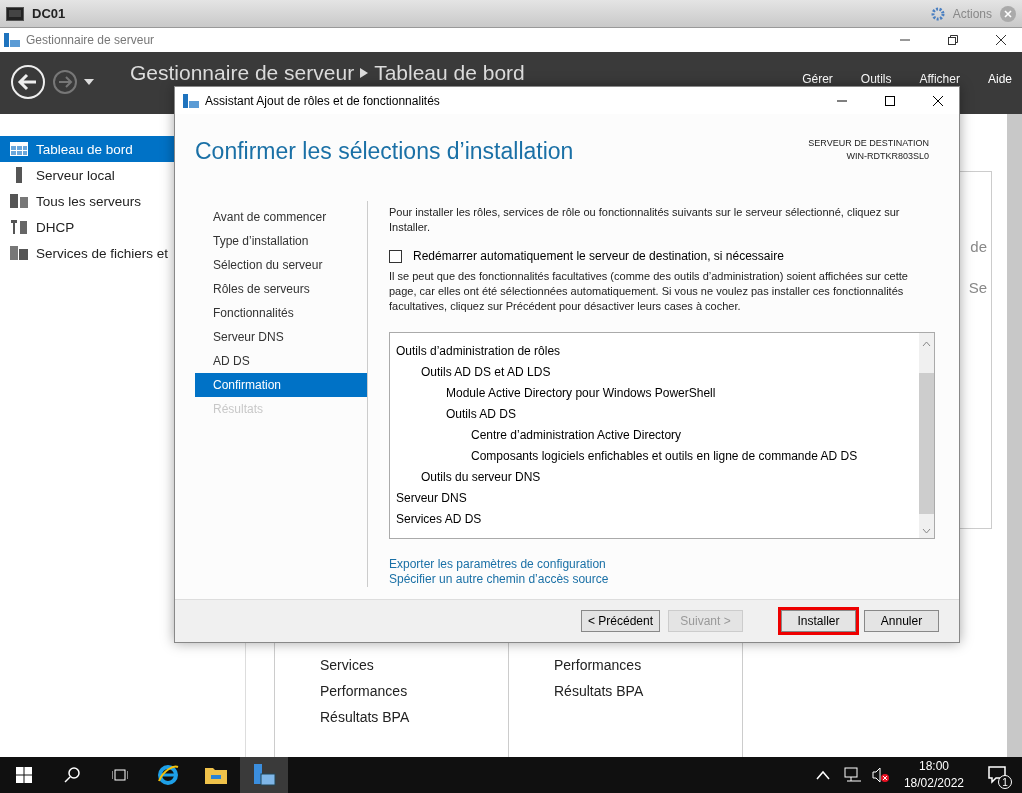  Describe the element at coordinates (281, 361) in the screenshot. I see `wizard-step: AD DS` at that location.